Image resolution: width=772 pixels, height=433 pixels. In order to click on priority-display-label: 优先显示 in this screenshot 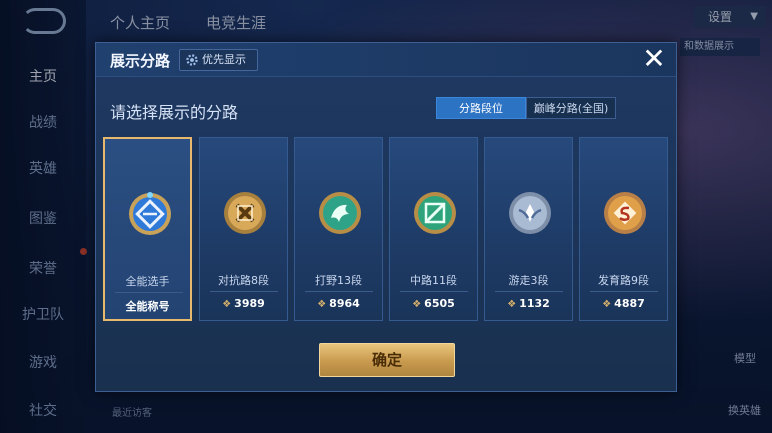, I will do `click(224, 59)`.